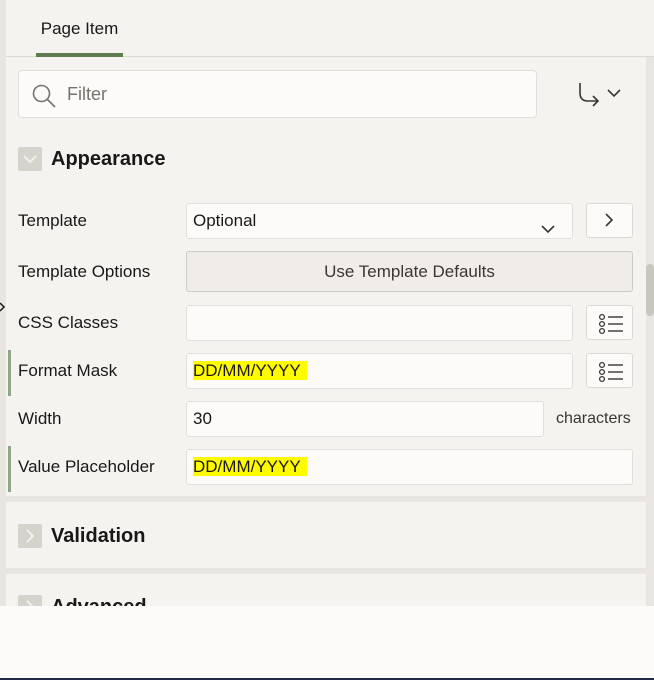 The image size is (654, 680). I want to click on section-header-validation: Validation, so click(326, 536).